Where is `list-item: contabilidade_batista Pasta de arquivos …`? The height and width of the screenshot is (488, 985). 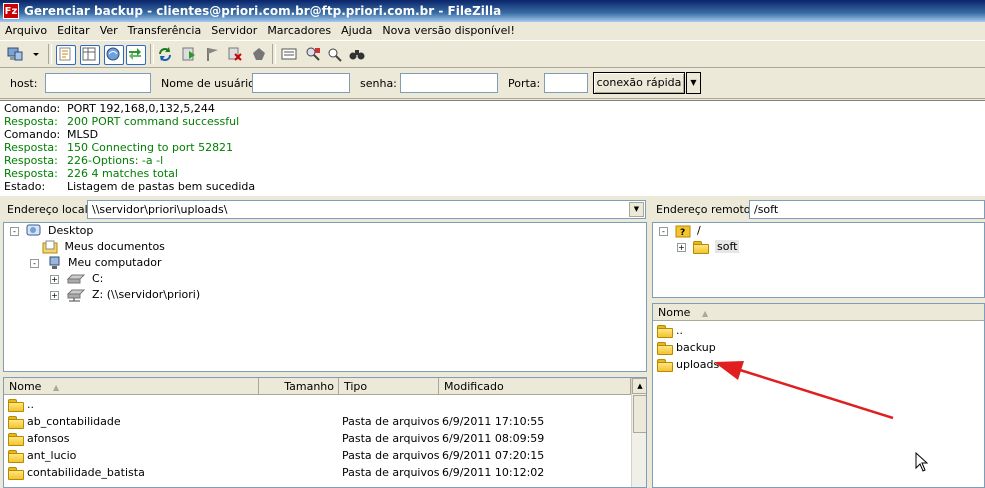 list-item: contabilidade_batista Pasta de arquivos … is located at coordinates (317, 472).